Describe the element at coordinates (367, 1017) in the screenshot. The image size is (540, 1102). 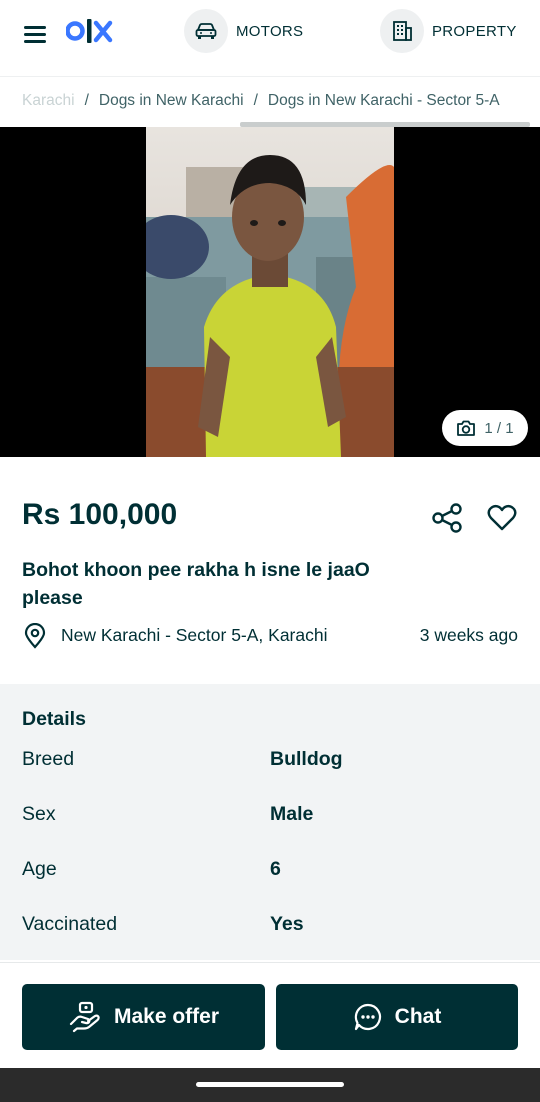
I see `chat-bubble-icon` at that location.